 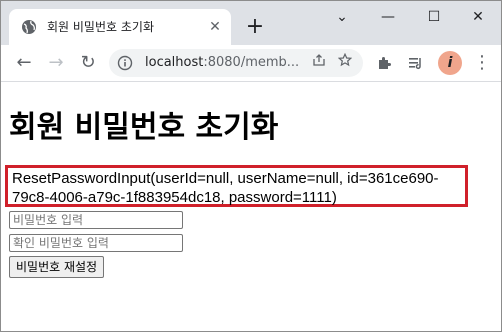 What do you see at coordinates (388, 17) in the screenshot?
I see `minimize-button: —` at bounding box center [388, 17].